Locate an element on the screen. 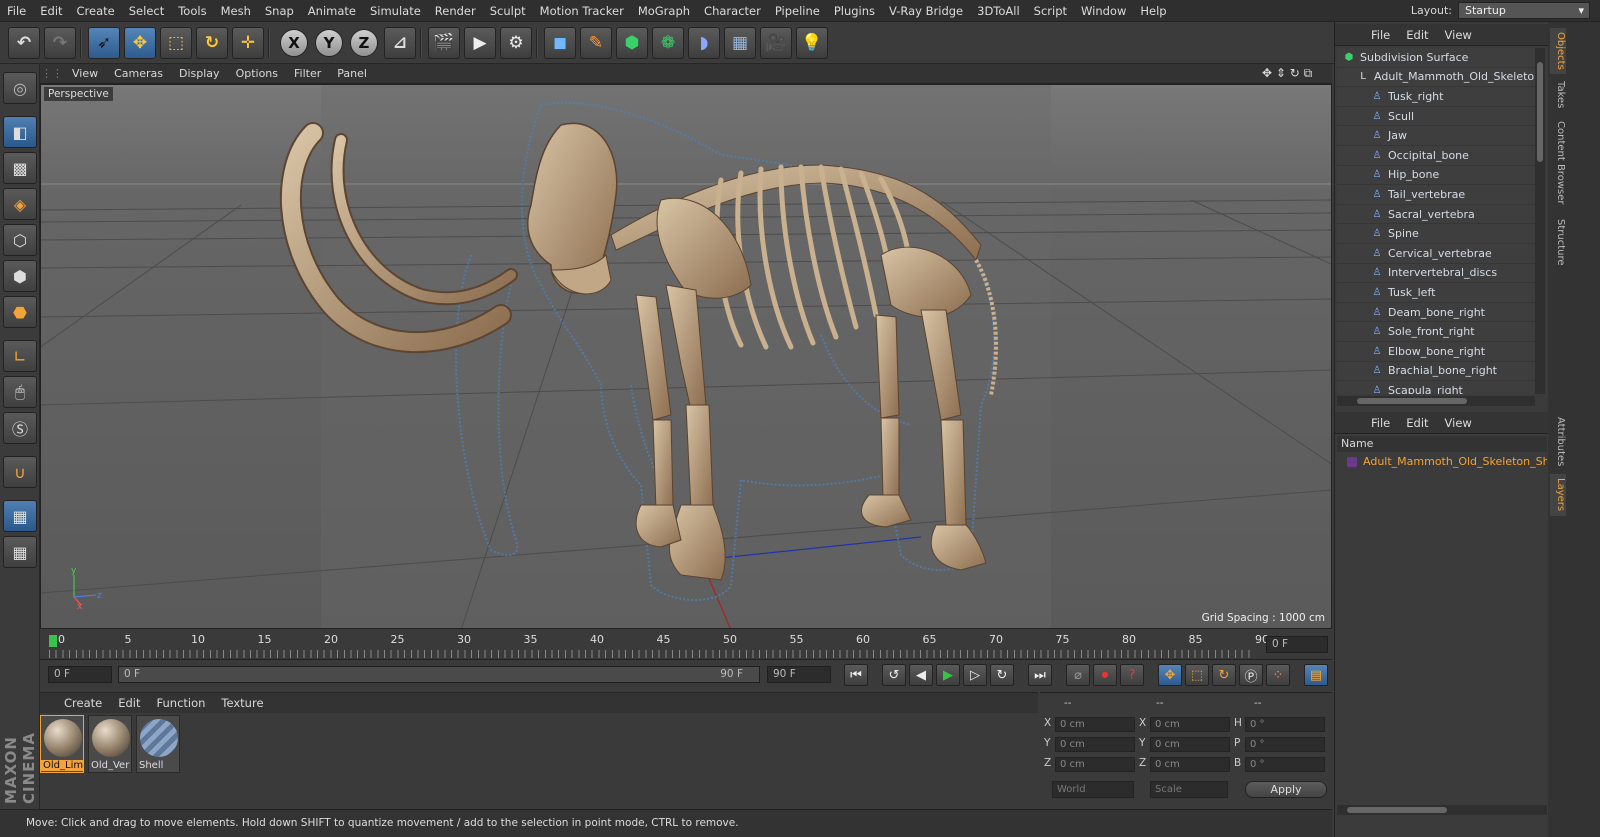 This screenshot has width=1600, height=837. workplane-lock-icon: ▦ is located at coordinates (20, 516).